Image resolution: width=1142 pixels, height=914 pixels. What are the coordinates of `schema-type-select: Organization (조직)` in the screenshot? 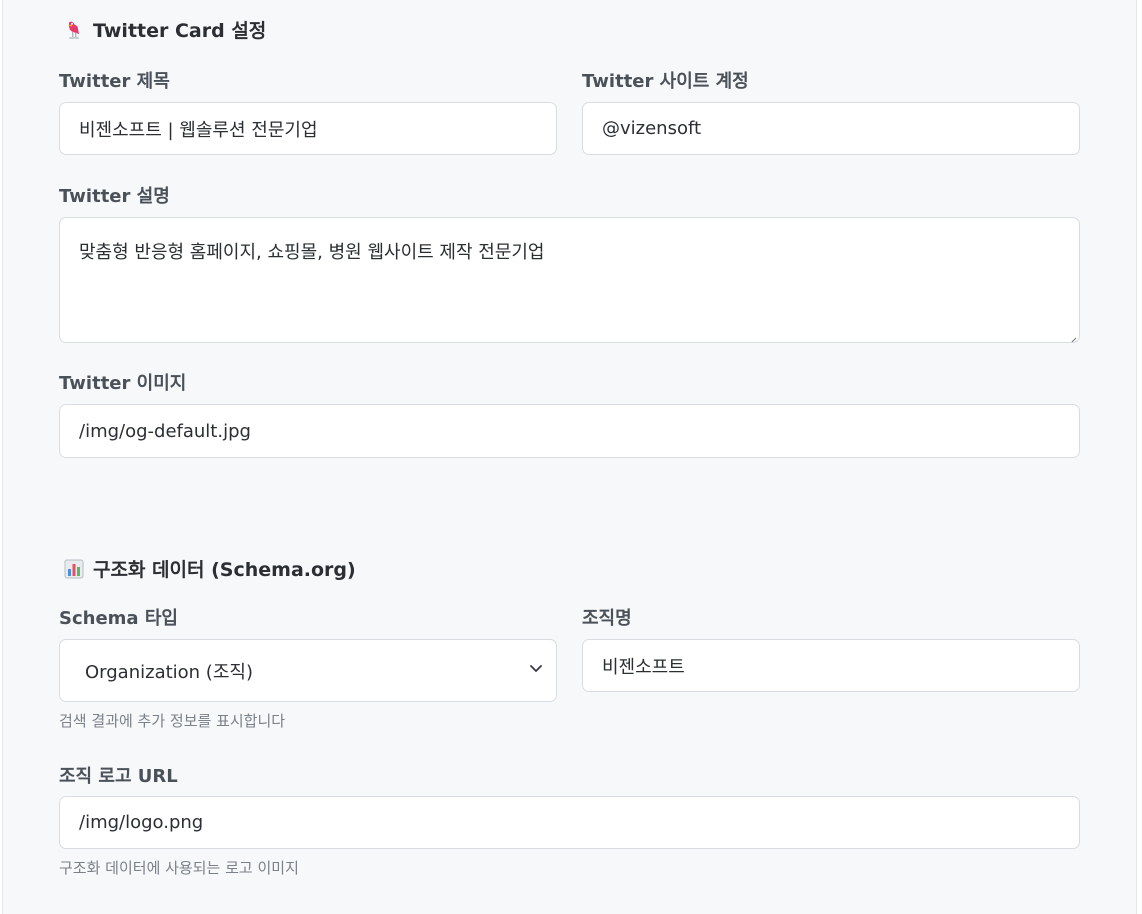 It's located at (308, 670).